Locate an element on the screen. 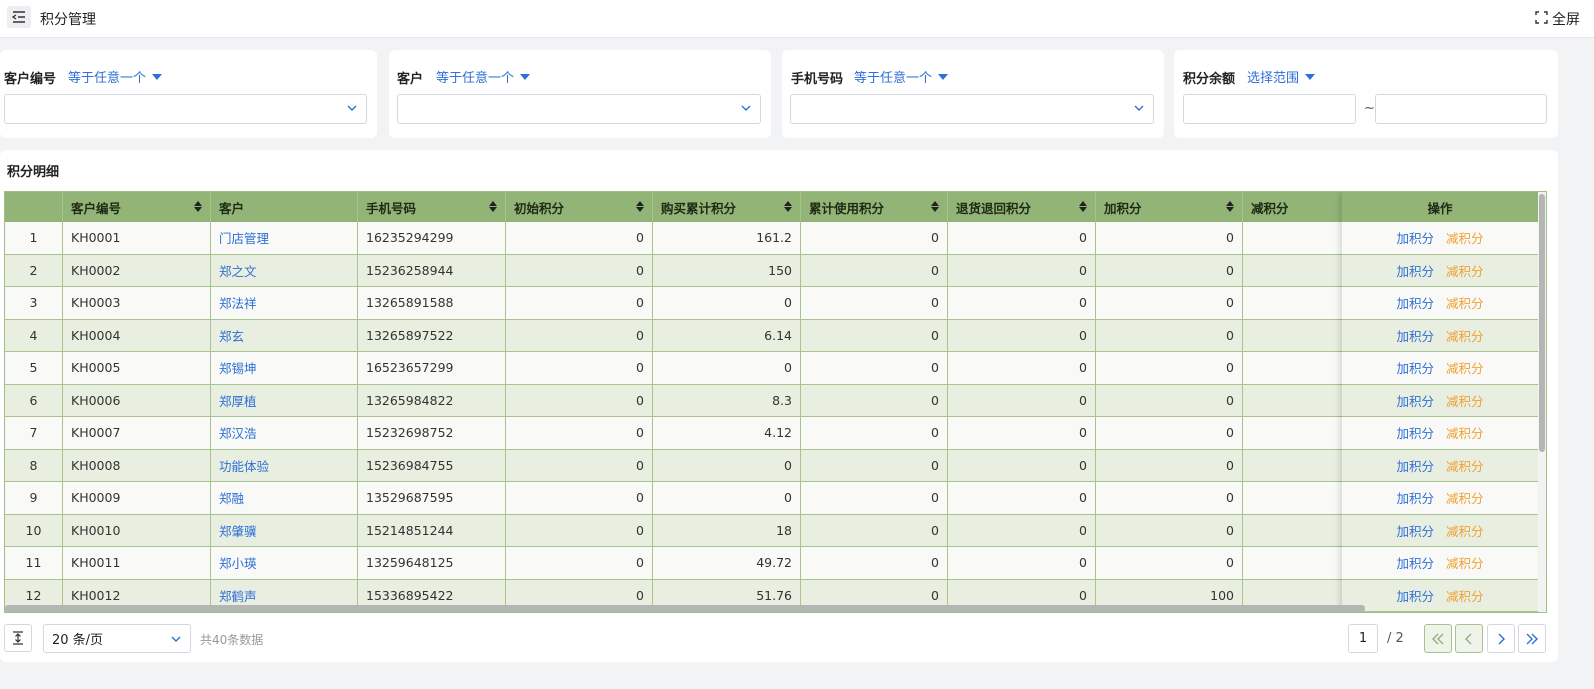 This screenshot has height=689, width=1594. cell-phone: 13265891588 is located at coordinates (432, 303).